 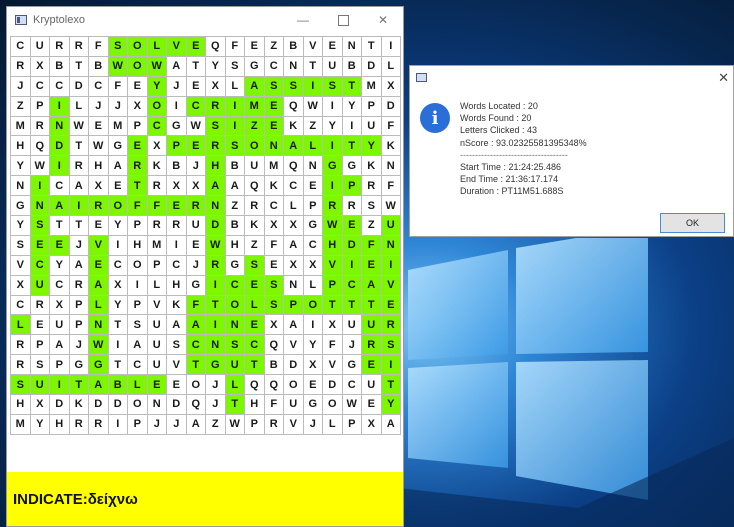 I want to click on grid-cell: N, so click(x=157, y=405).